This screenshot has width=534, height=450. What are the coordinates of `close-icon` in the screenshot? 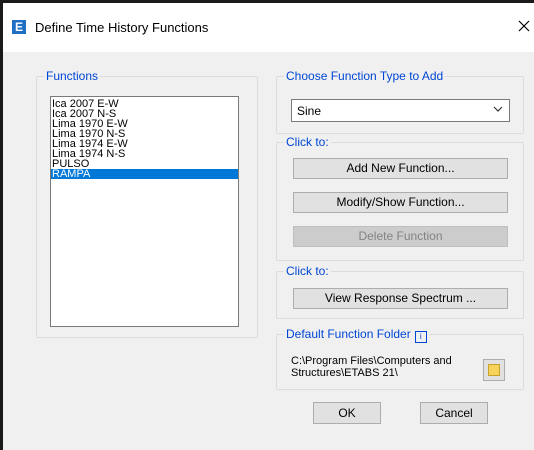 It's located at (524, 26).